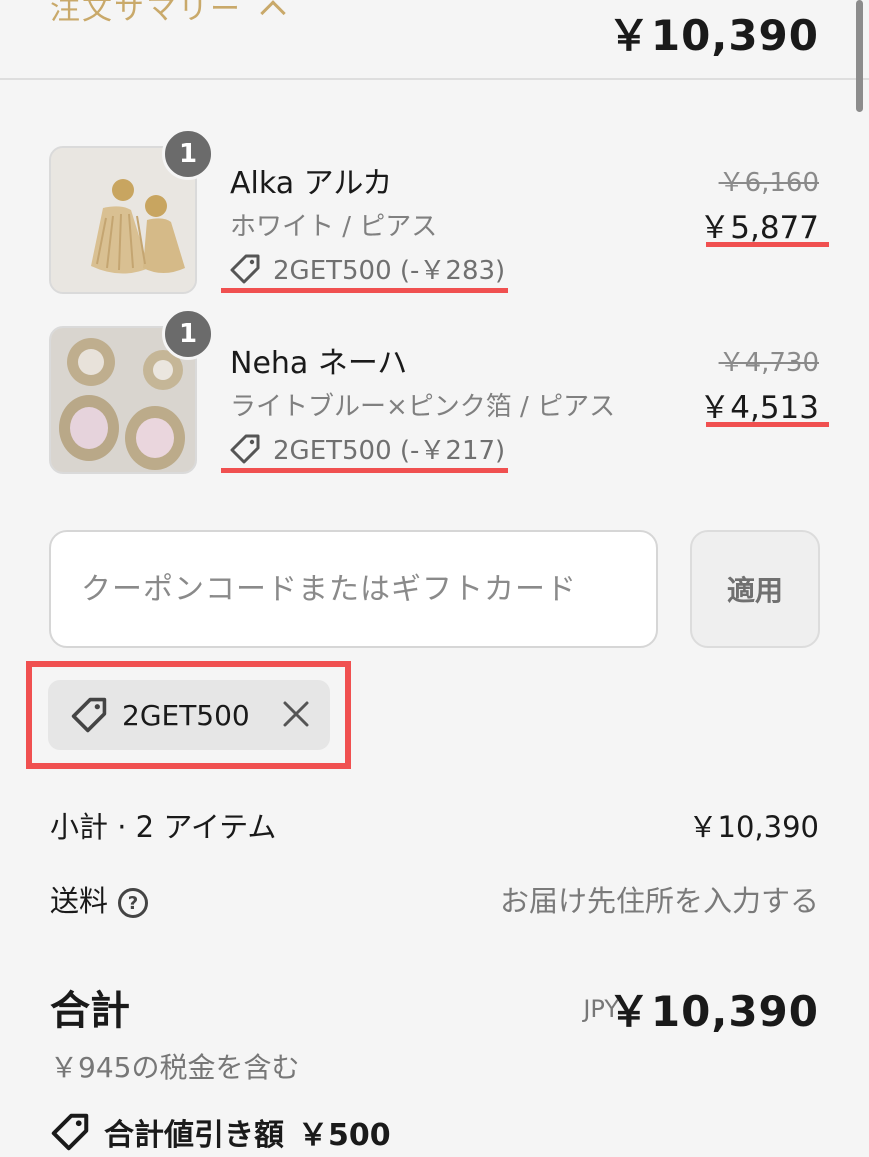 The height and width of the screenshot is (1157, 869). I want to click on item-variant: ライトブルー×ピンク箔 / ピアス, so click(423, 407).